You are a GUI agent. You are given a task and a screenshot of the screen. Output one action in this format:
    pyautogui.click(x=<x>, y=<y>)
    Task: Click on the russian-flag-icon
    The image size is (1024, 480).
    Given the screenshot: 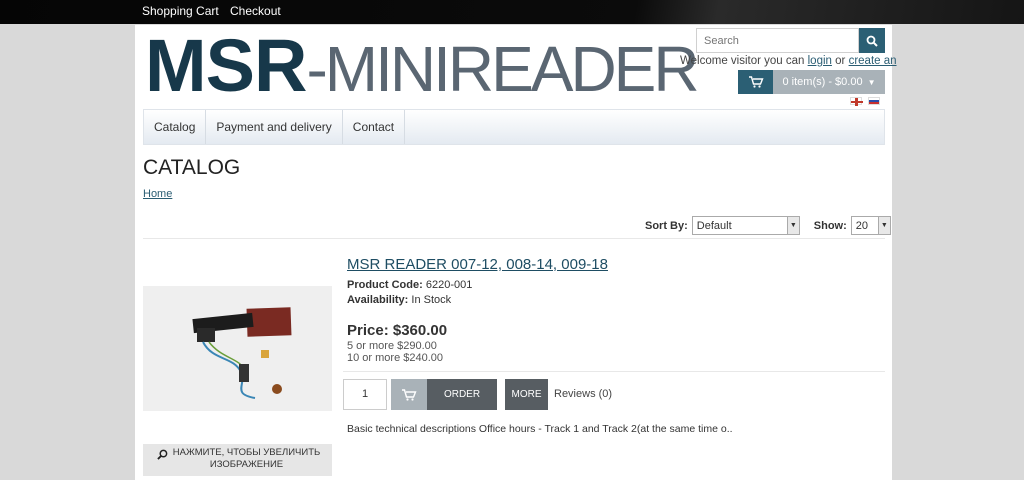 What is the action you would take?
    pyautogui.click(x=874, y=101)
    